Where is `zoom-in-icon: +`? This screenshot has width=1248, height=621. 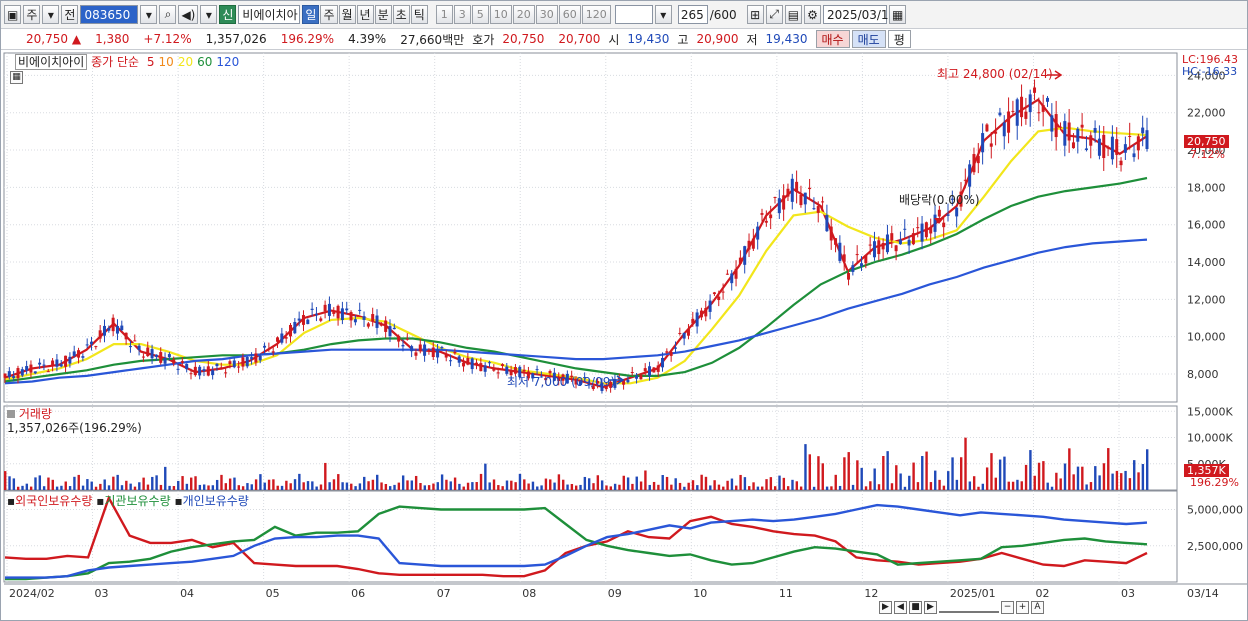 zoom-in-icon: + is located at coordinates (1022, 607).